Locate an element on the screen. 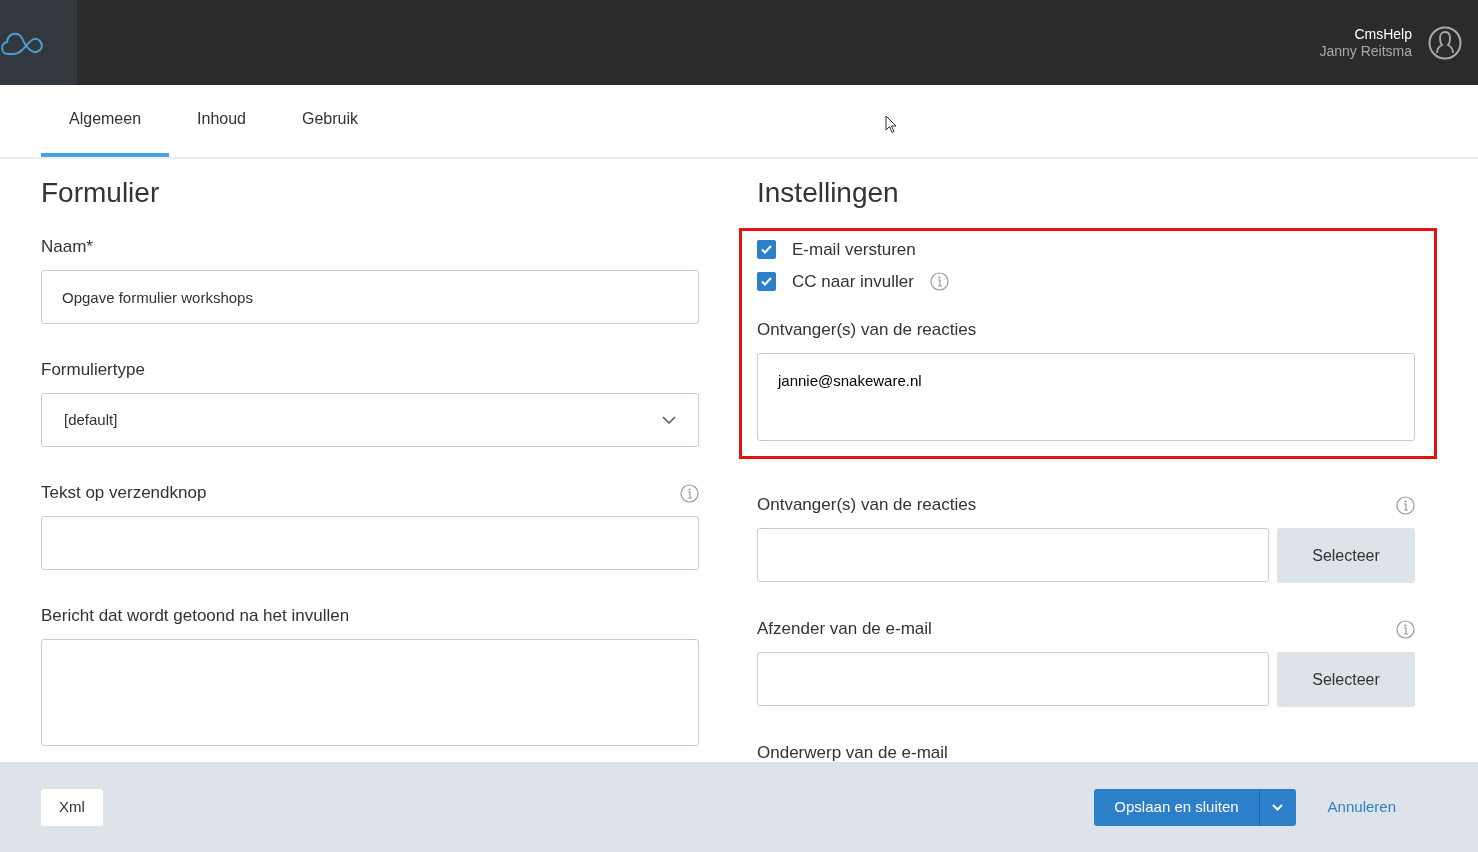 The image size is (1478, 852). caret-icon is located at coordinates (1278, 807).